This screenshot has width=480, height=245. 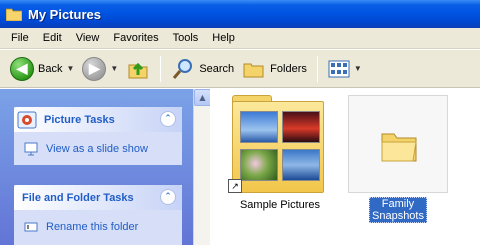 I want to click on back-arrow-icon: ◀, so click(x=22, y=68).